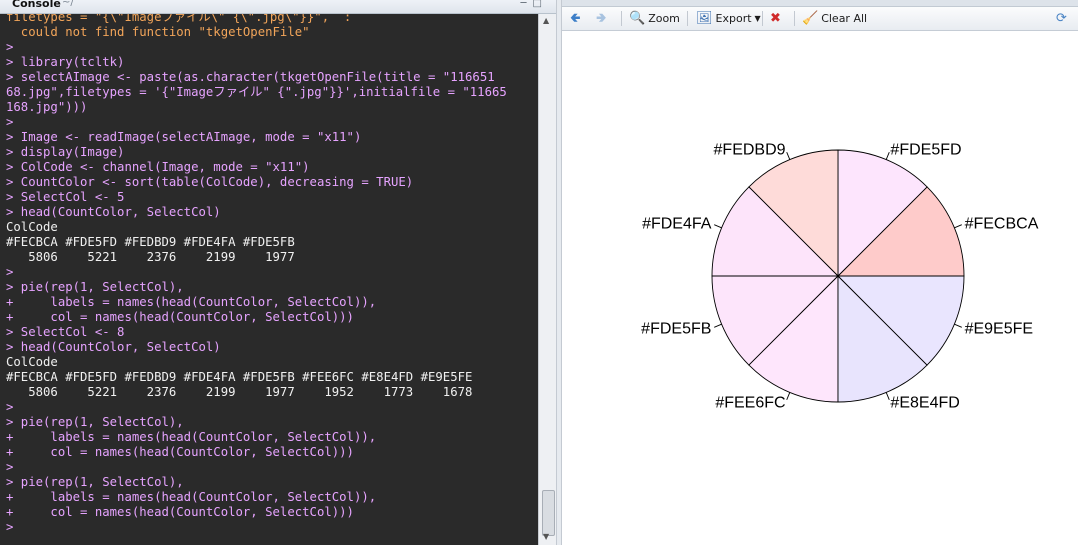 This screenshot has height=545, width=1078. I want to click on pie-slice-label: #FEE6FC, so click(750, 403).